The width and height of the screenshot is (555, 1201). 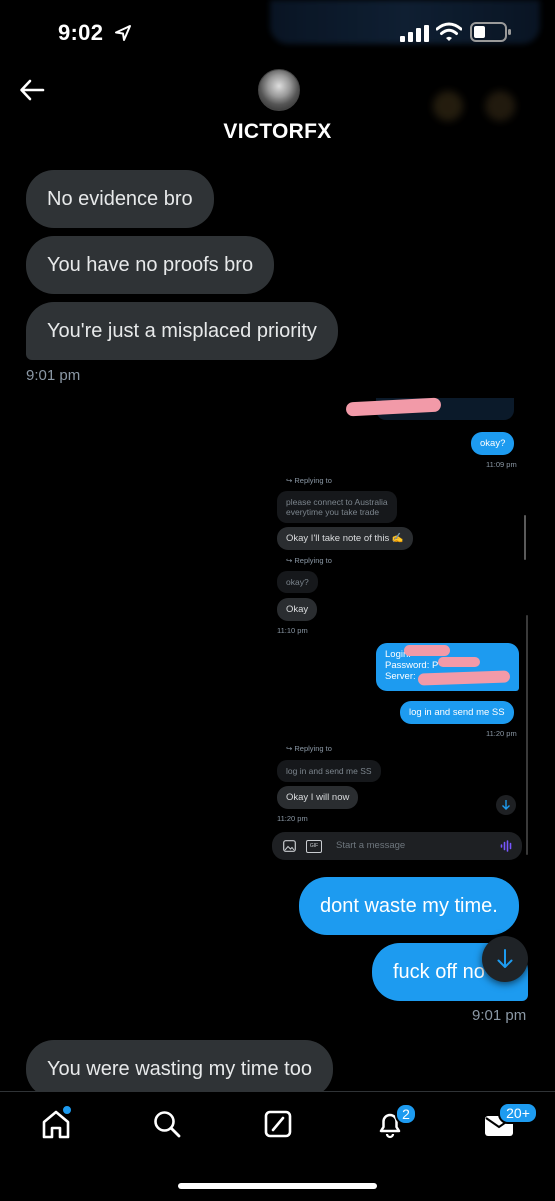 What do you see at coordinates (289, 846) in the screenshot?
I see `image-icon` at bounding box center [289, 846].